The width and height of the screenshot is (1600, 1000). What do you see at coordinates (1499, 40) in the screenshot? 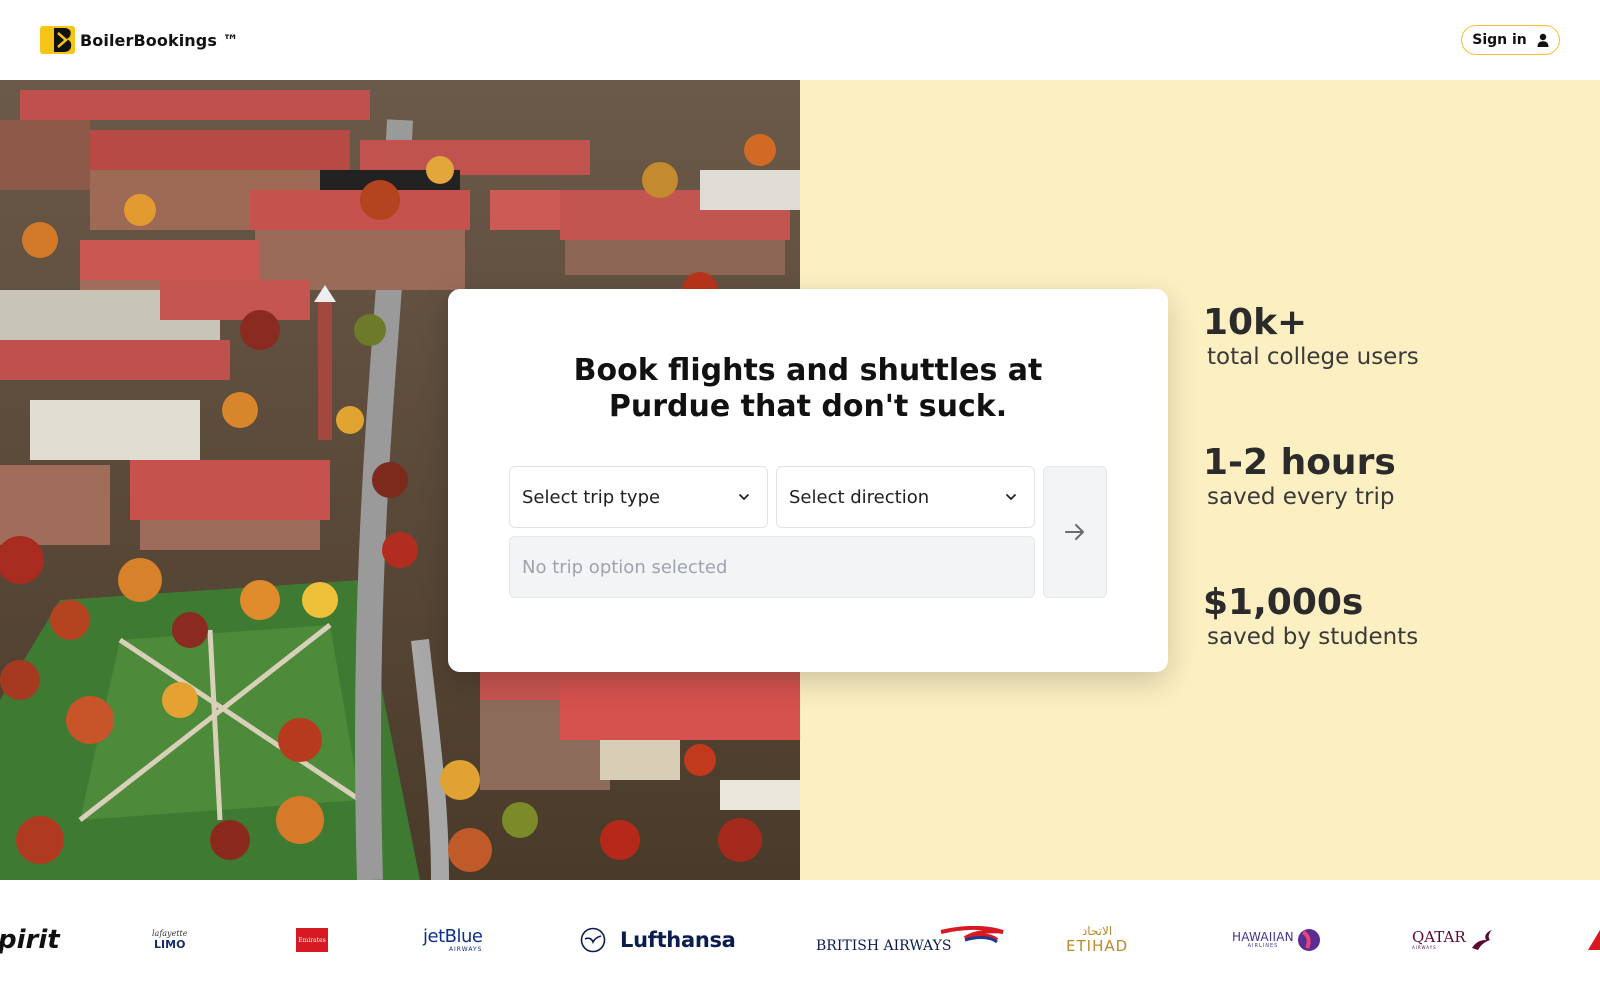
I see `sign-in-label: Sign in` at bounding box center [1499, 40].